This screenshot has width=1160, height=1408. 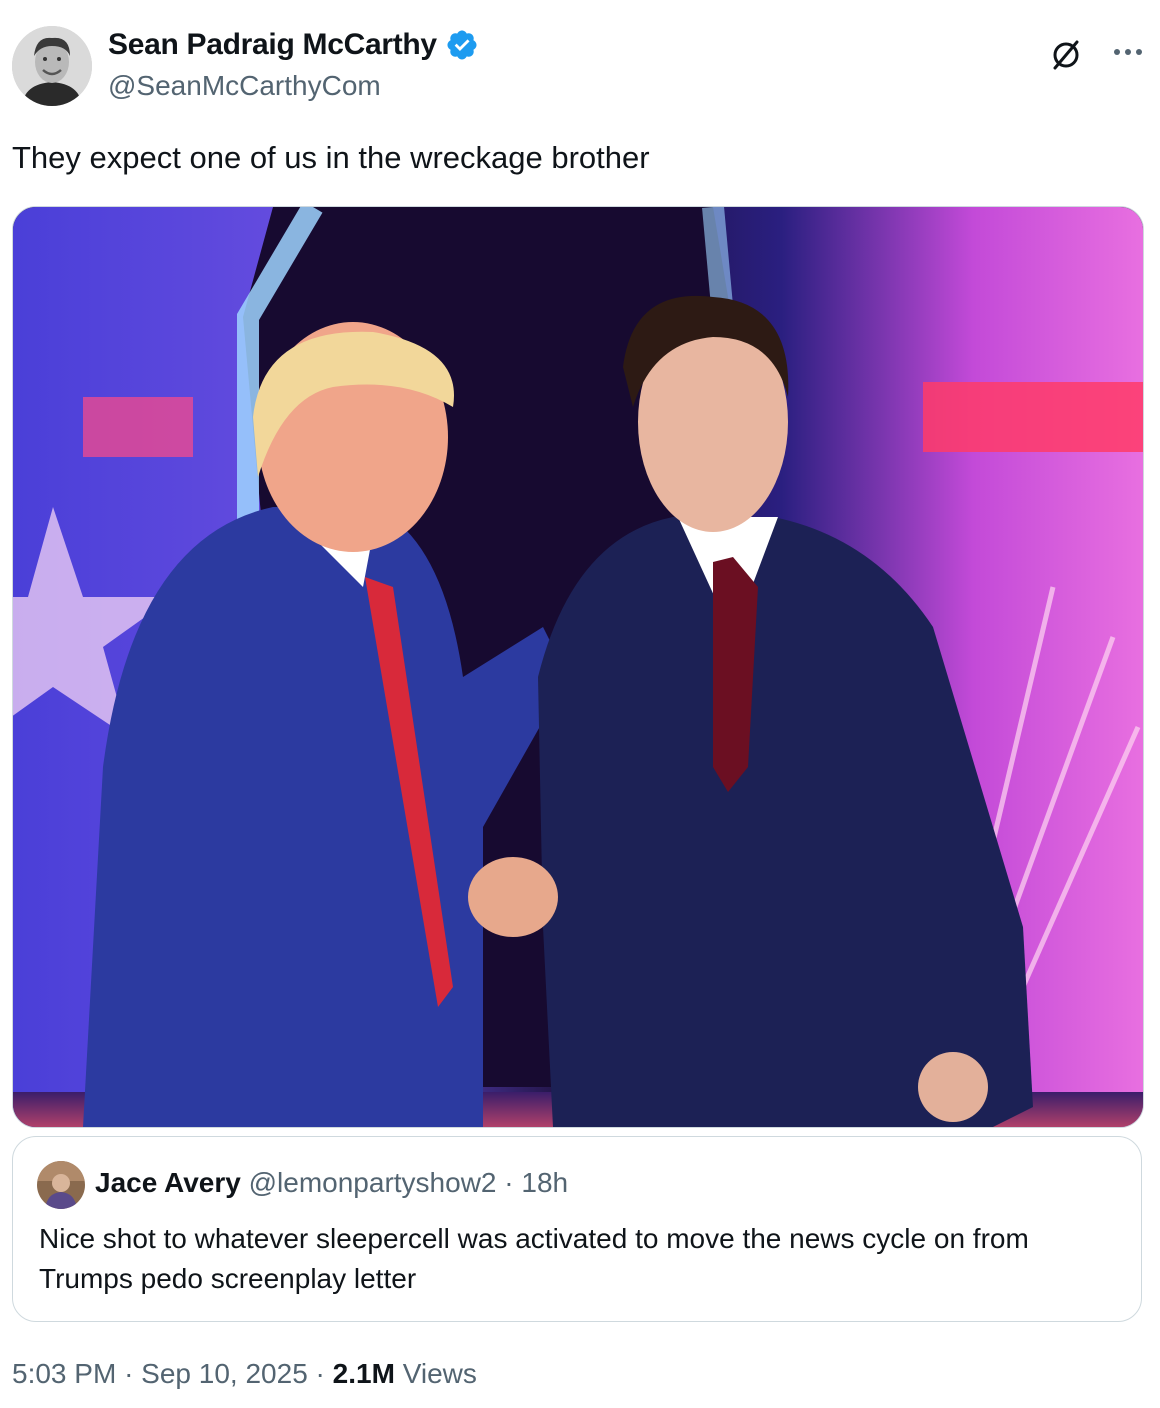 What do you see at coordinates (439, 1373) in the screenshot?
I see `views-label: Views` at bounding box center [439, 1373].